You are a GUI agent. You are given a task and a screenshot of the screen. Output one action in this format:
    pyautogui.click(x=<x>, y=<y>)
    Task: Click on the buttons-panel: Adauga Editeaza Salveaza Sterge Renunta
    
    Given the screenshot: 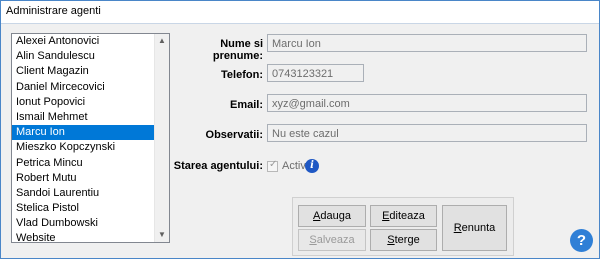 What is the action you would take?
    pyautogui.click(x=403, y=226)
    